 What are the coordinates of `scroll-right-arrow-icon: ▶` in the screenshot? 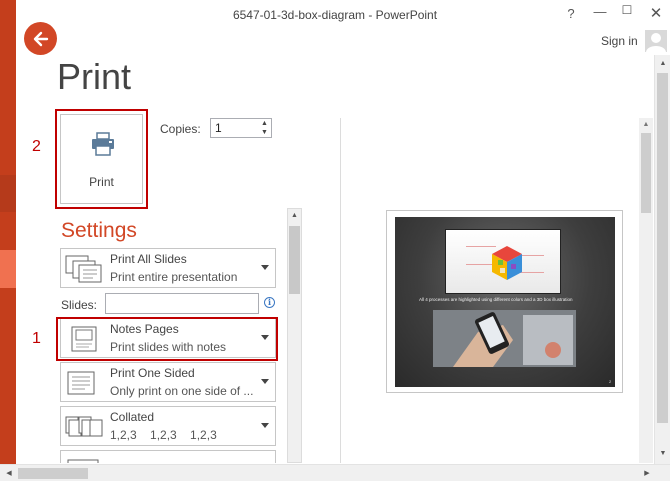 It's located at (647, 473).